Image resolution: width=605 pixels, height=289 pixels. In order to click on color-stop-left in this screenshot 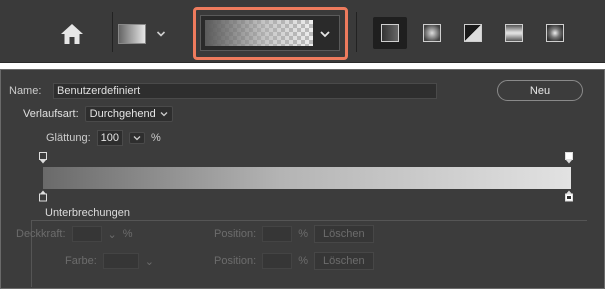, I will do `click(43, 196)`.